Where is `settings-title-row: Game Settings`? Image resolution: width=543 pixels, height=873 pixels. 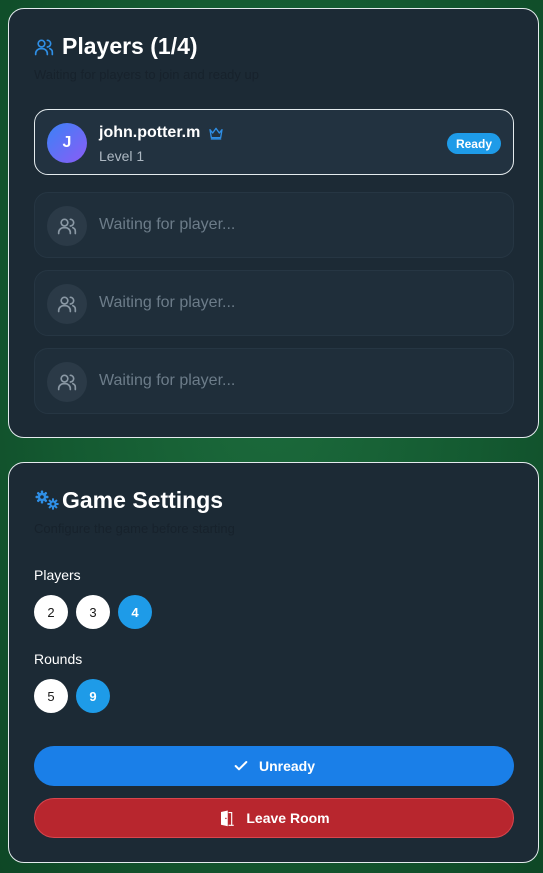
settings-title-row: Game Settings is located at coordinates (128, 500).